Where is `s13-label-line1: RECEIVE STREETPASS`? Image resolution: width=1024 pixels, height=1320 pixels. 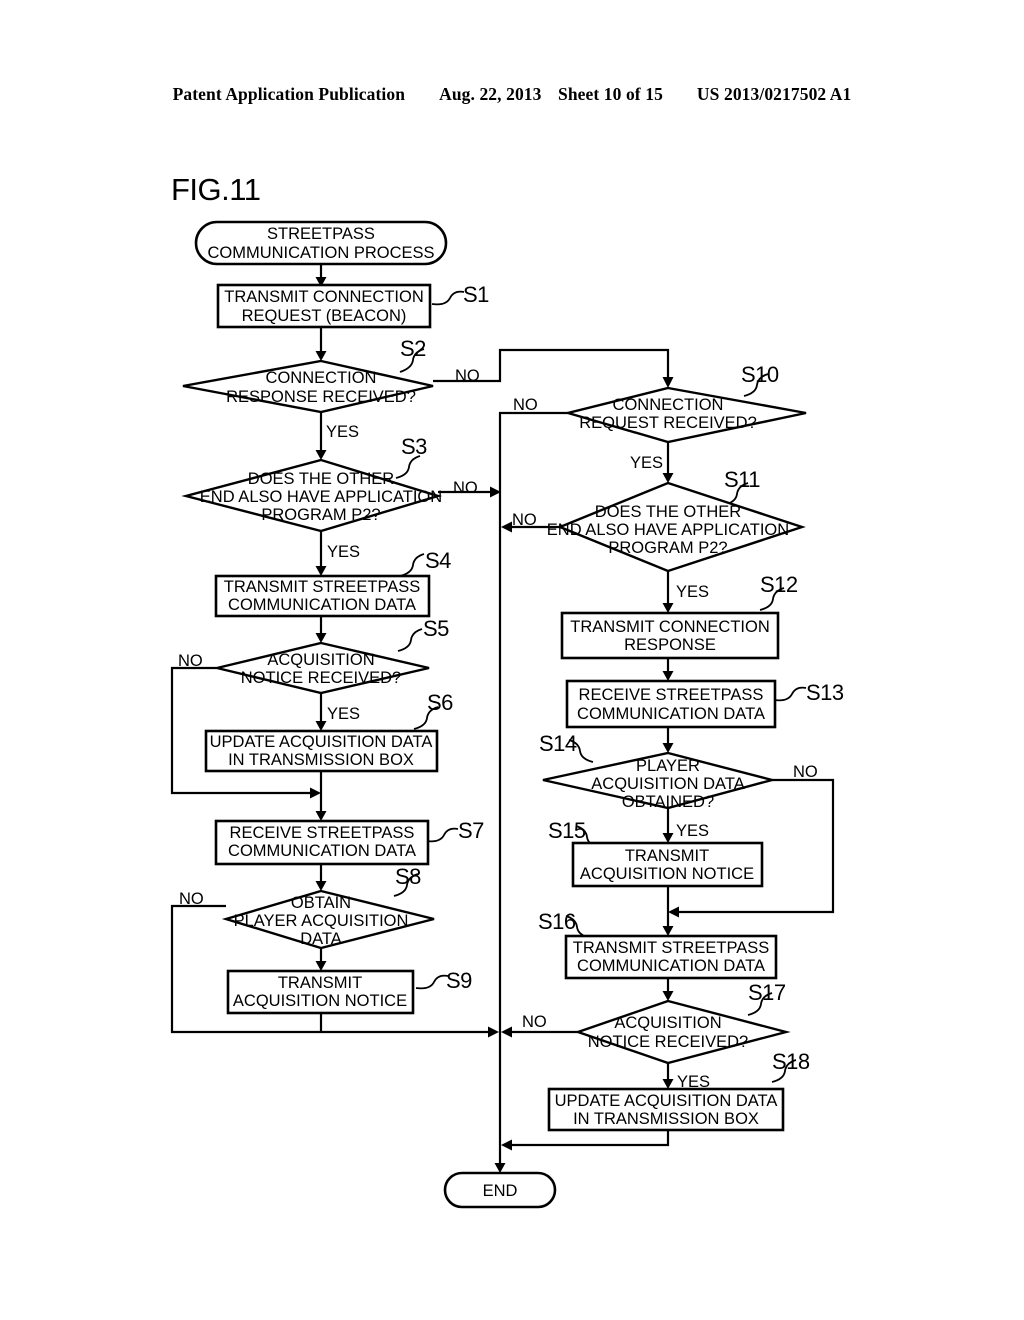
s13-label-line1: RECEIVE STREETPASS is located at coordinates (671, 695).